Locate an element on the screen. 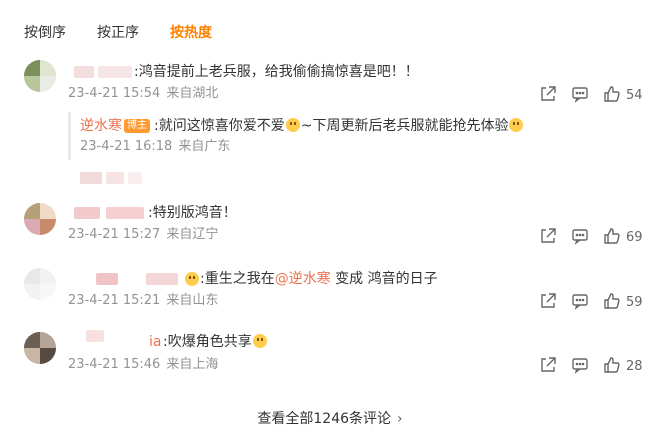 The image size is (660, 440). comment-meta: 23-4-21 15:27 来自辽宁 is located at coordinates (143, 235).